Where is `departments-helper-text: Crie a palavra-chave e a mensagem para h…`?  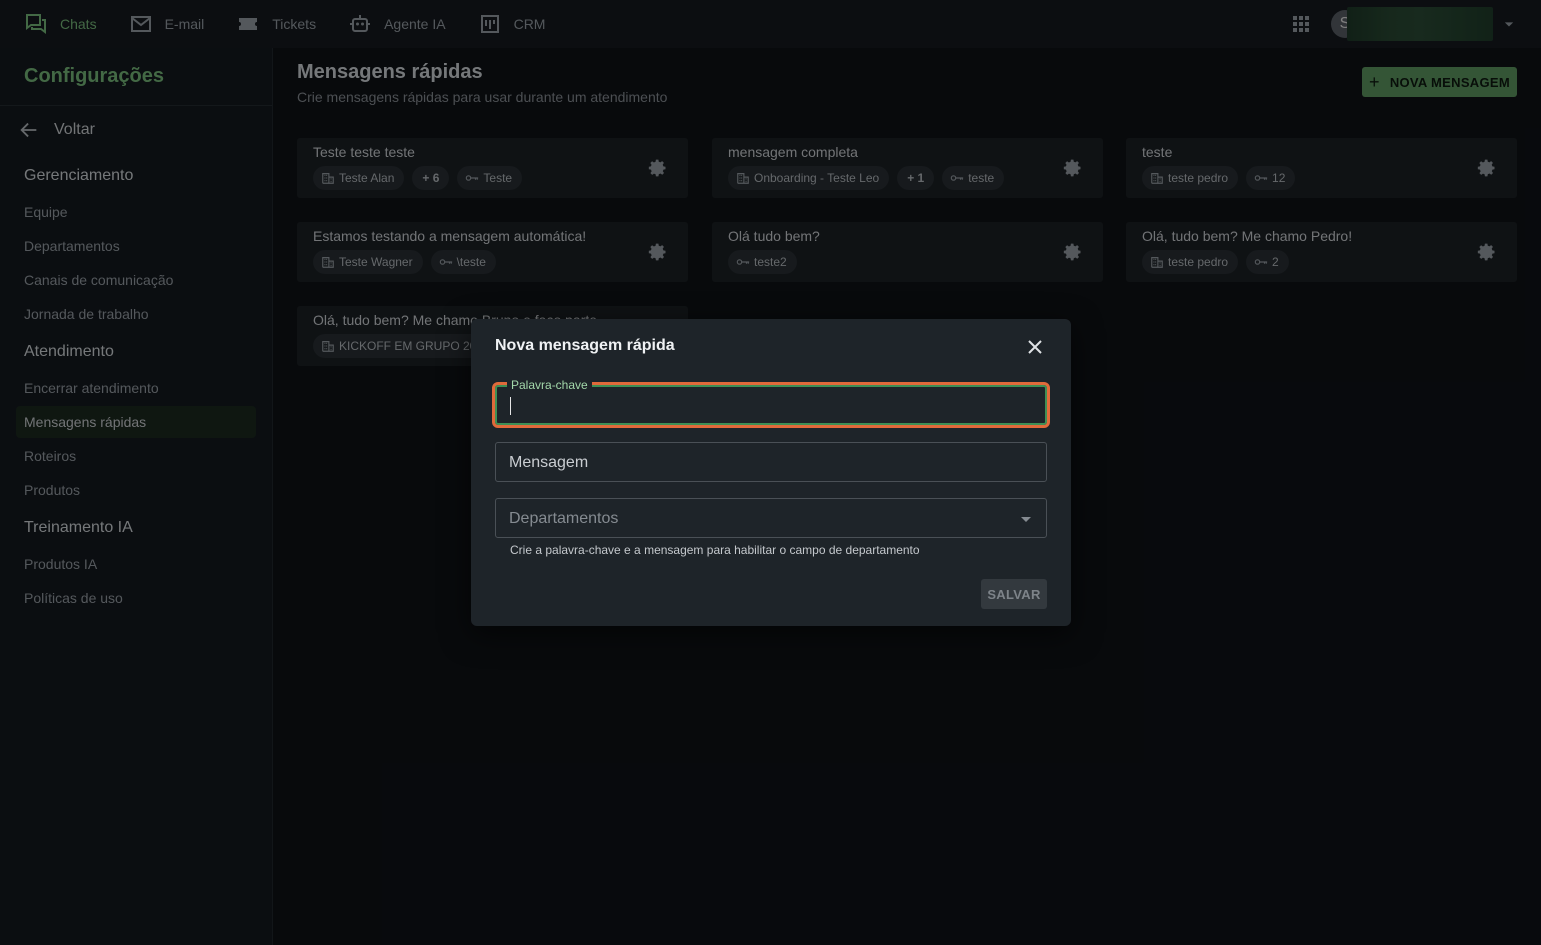
departments-helper-text: Crie a palavra-chave e a mensagem para h… is located at coordinates (715, 550).